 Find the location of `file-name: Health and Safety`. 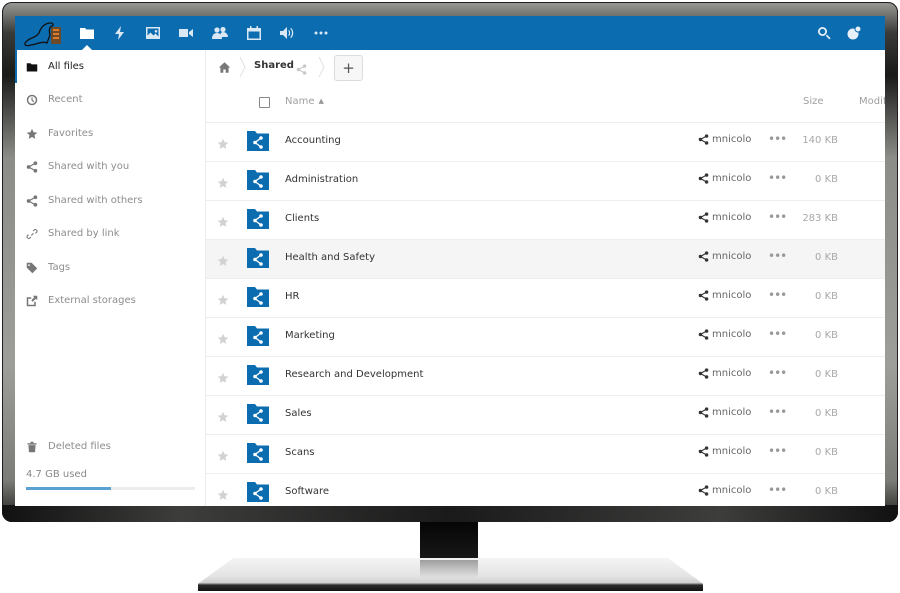

file-name: Health and Safety is located at coordinates (330, 257).